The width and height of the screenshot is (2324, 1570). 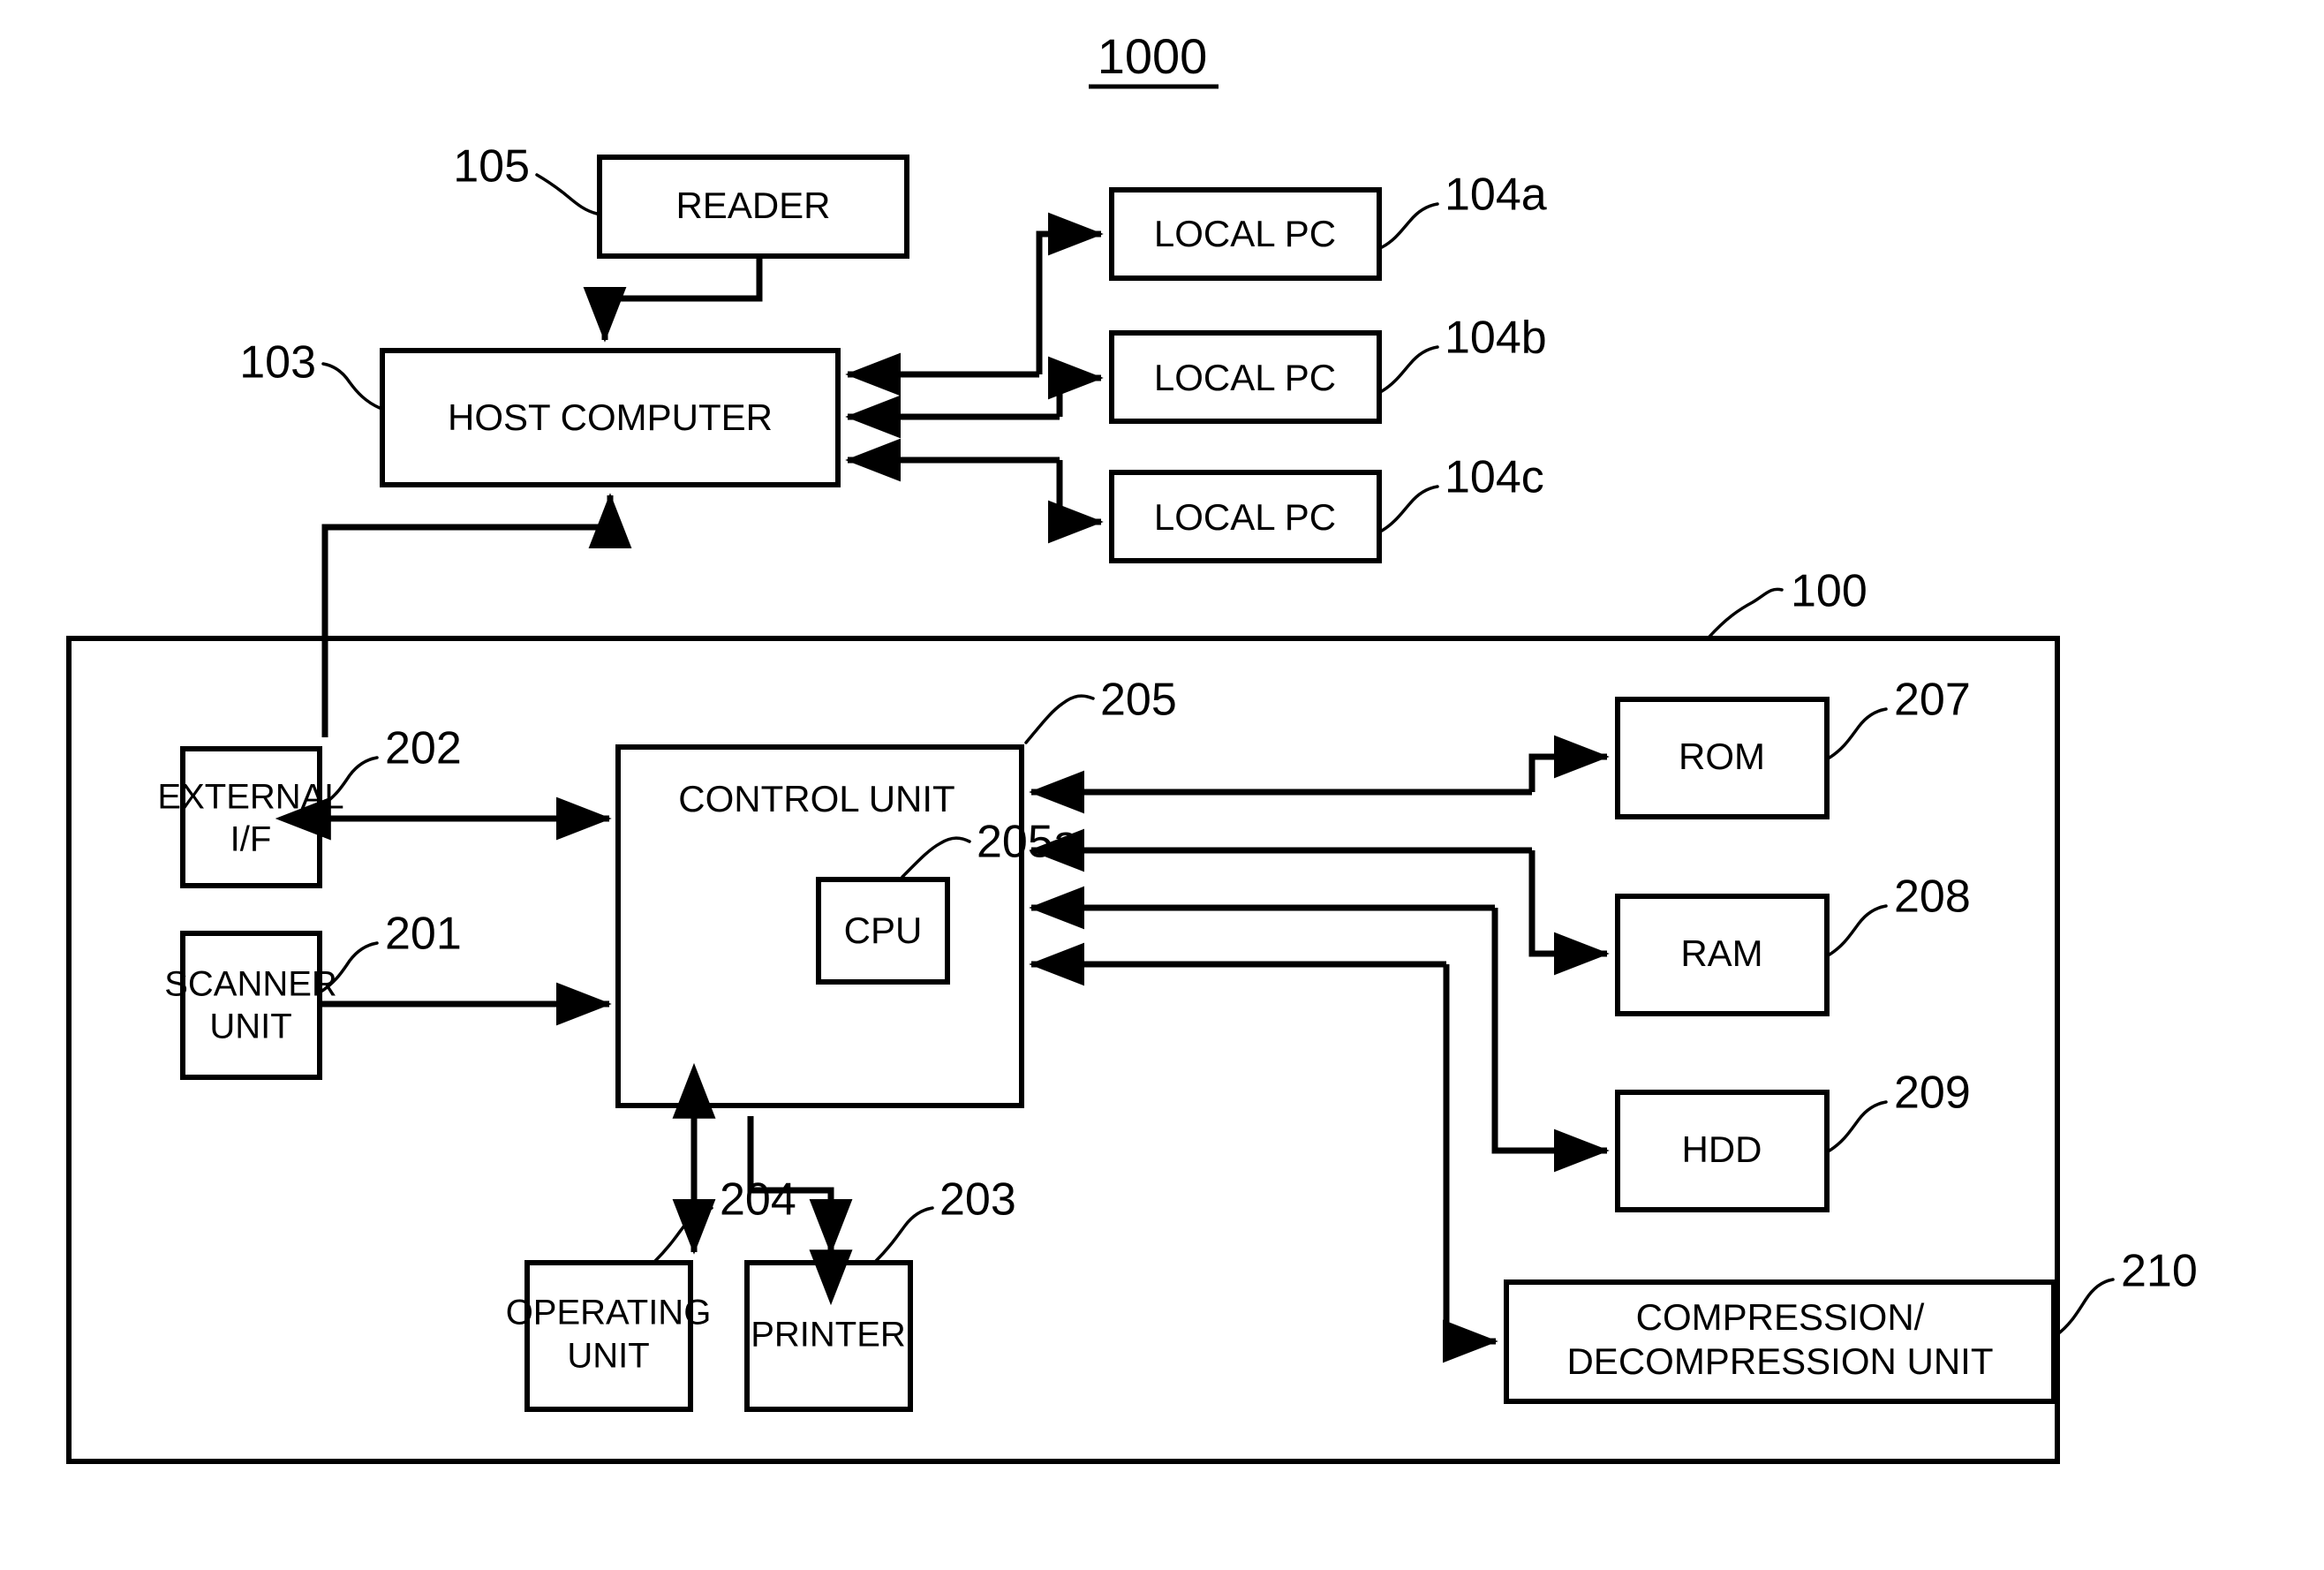 I want to click on ref-label-104c: 104c, so click(x=1494, y=477).